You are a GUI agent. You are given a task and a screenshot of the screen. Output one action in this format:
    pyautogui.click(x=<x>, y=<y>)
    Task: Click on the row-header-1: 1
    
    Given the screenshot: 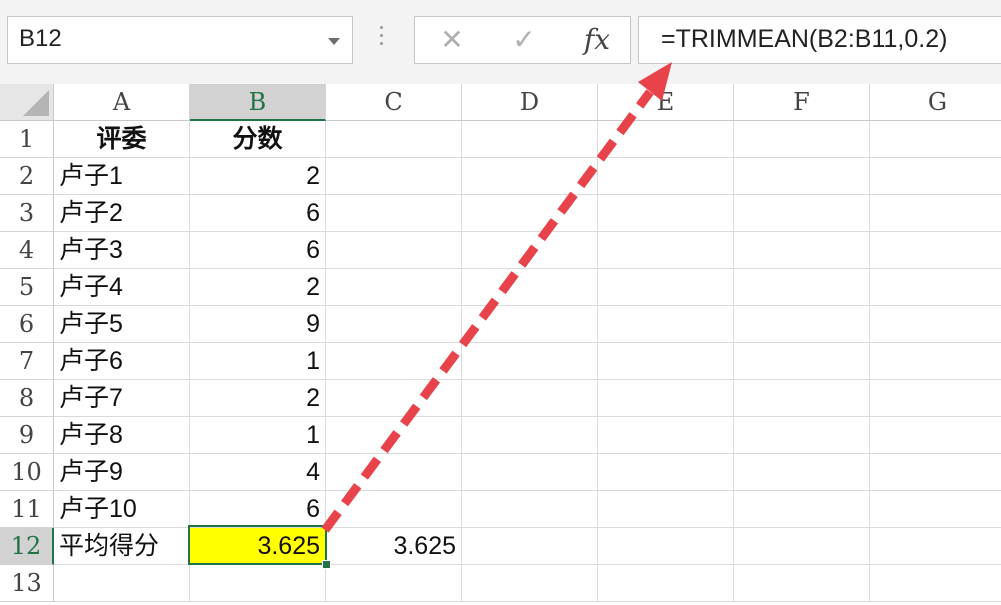 What is the action you would take?
    pyautogui.click(x=27, y=139)
    